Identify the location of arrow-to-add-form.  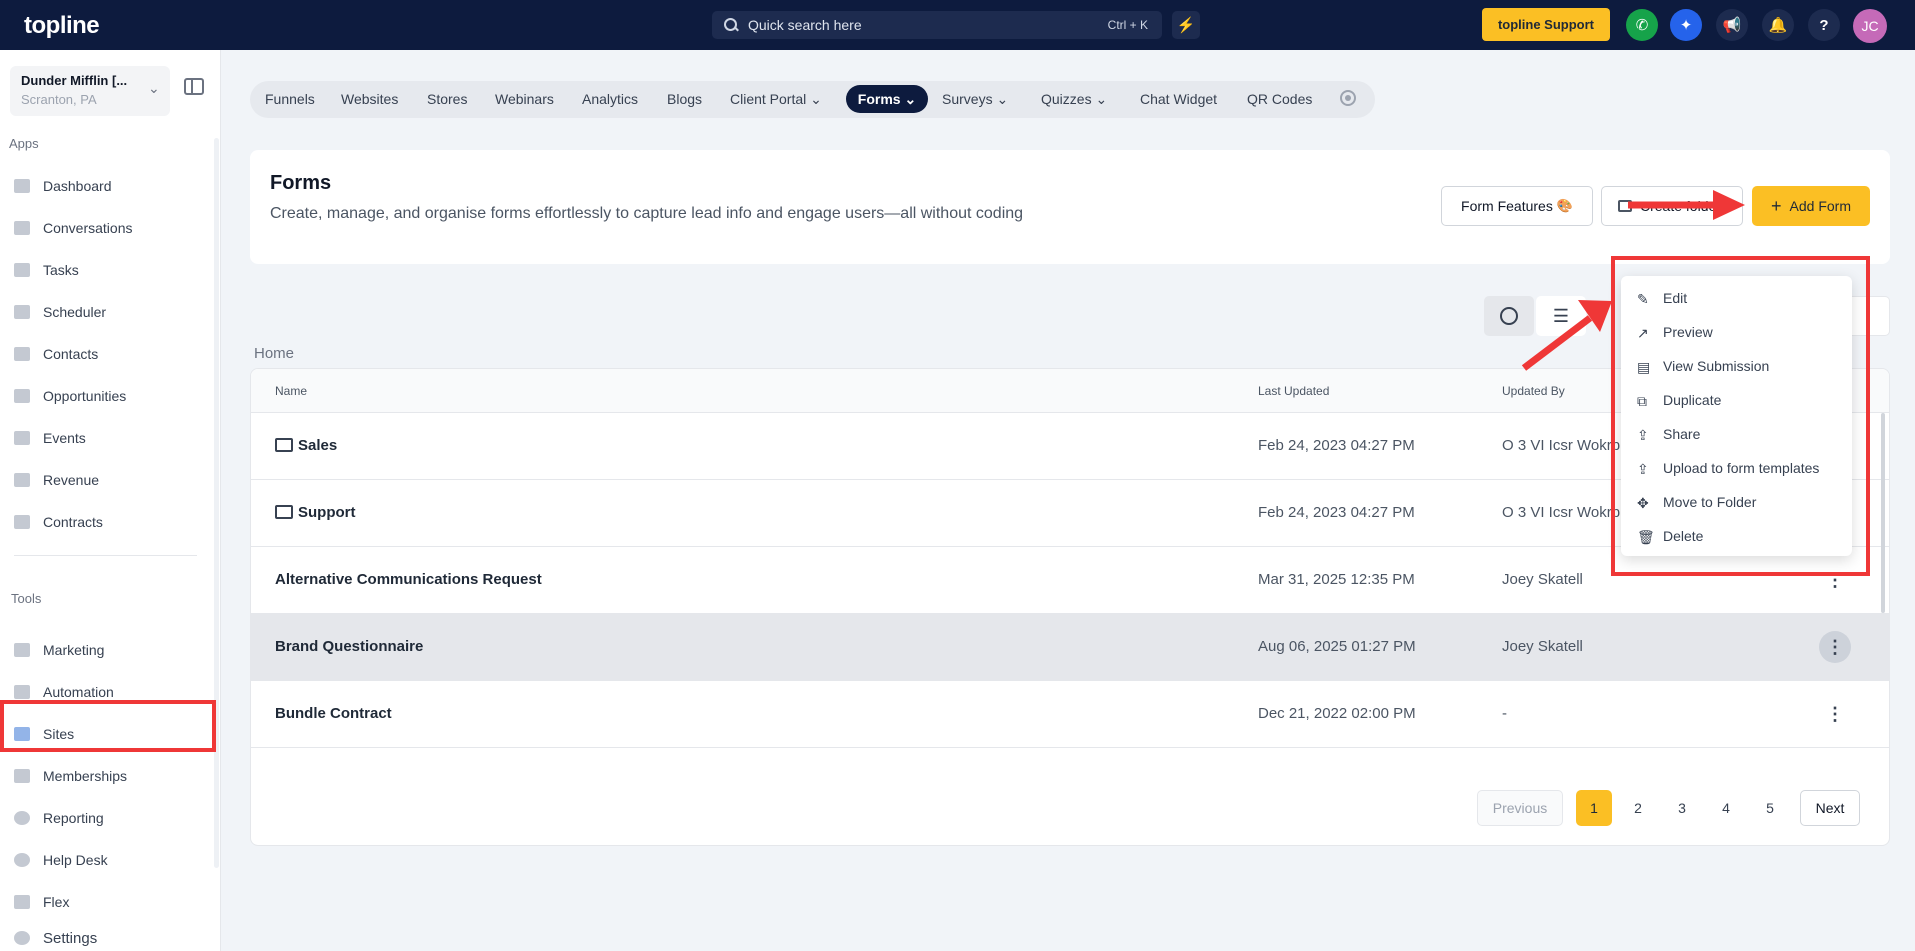
(1686, 205).